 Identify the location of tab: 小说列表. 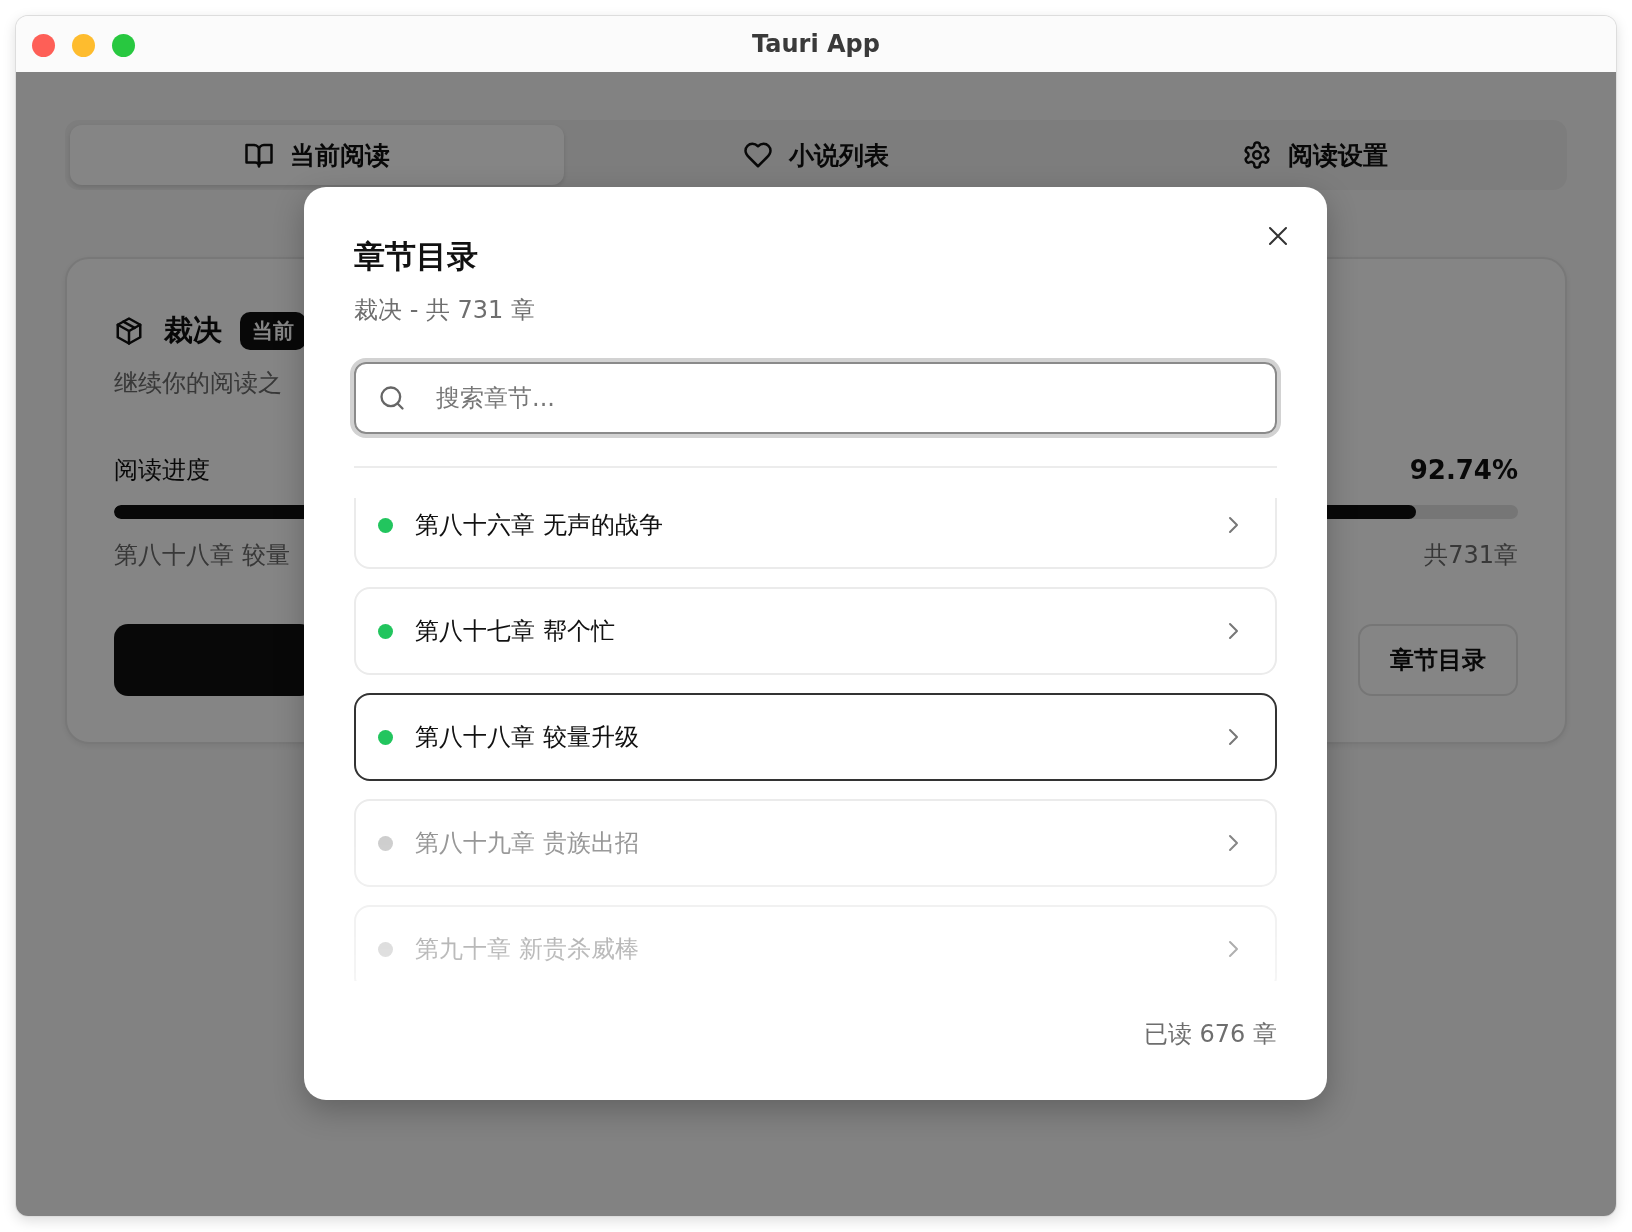
(816, 155).